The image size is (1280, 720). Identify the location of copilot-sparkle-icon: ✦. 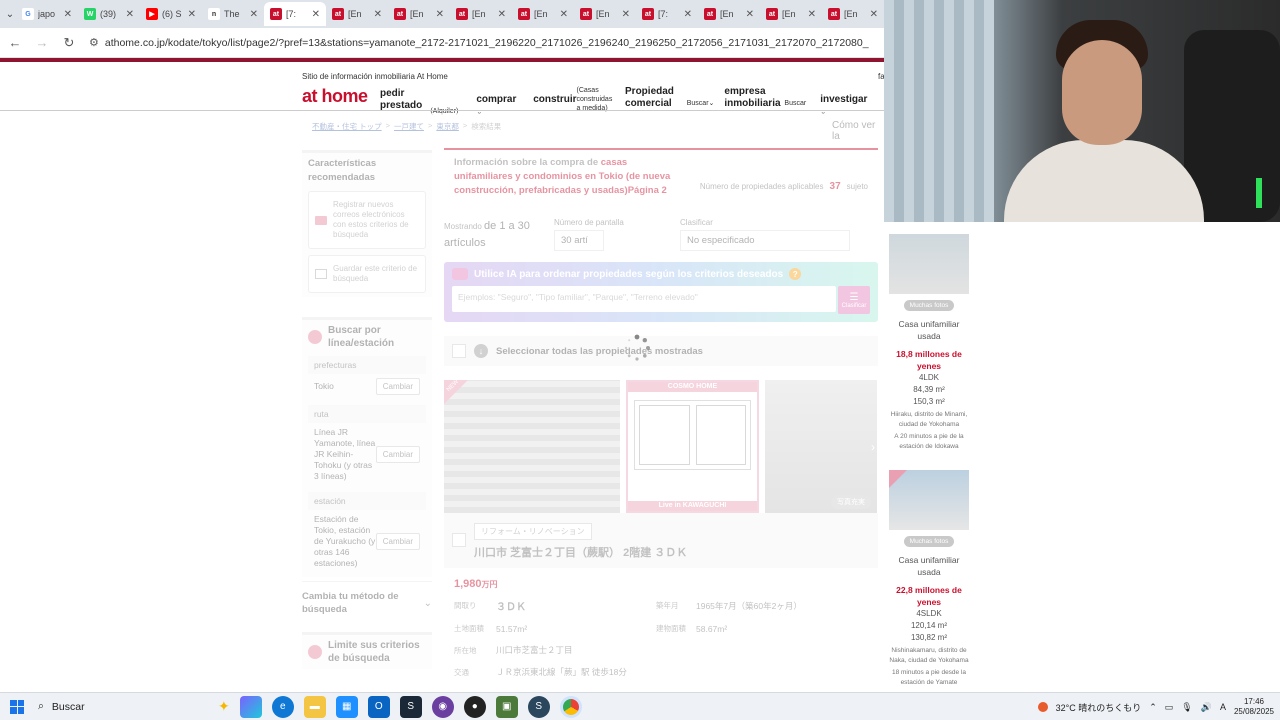
(224, 706).